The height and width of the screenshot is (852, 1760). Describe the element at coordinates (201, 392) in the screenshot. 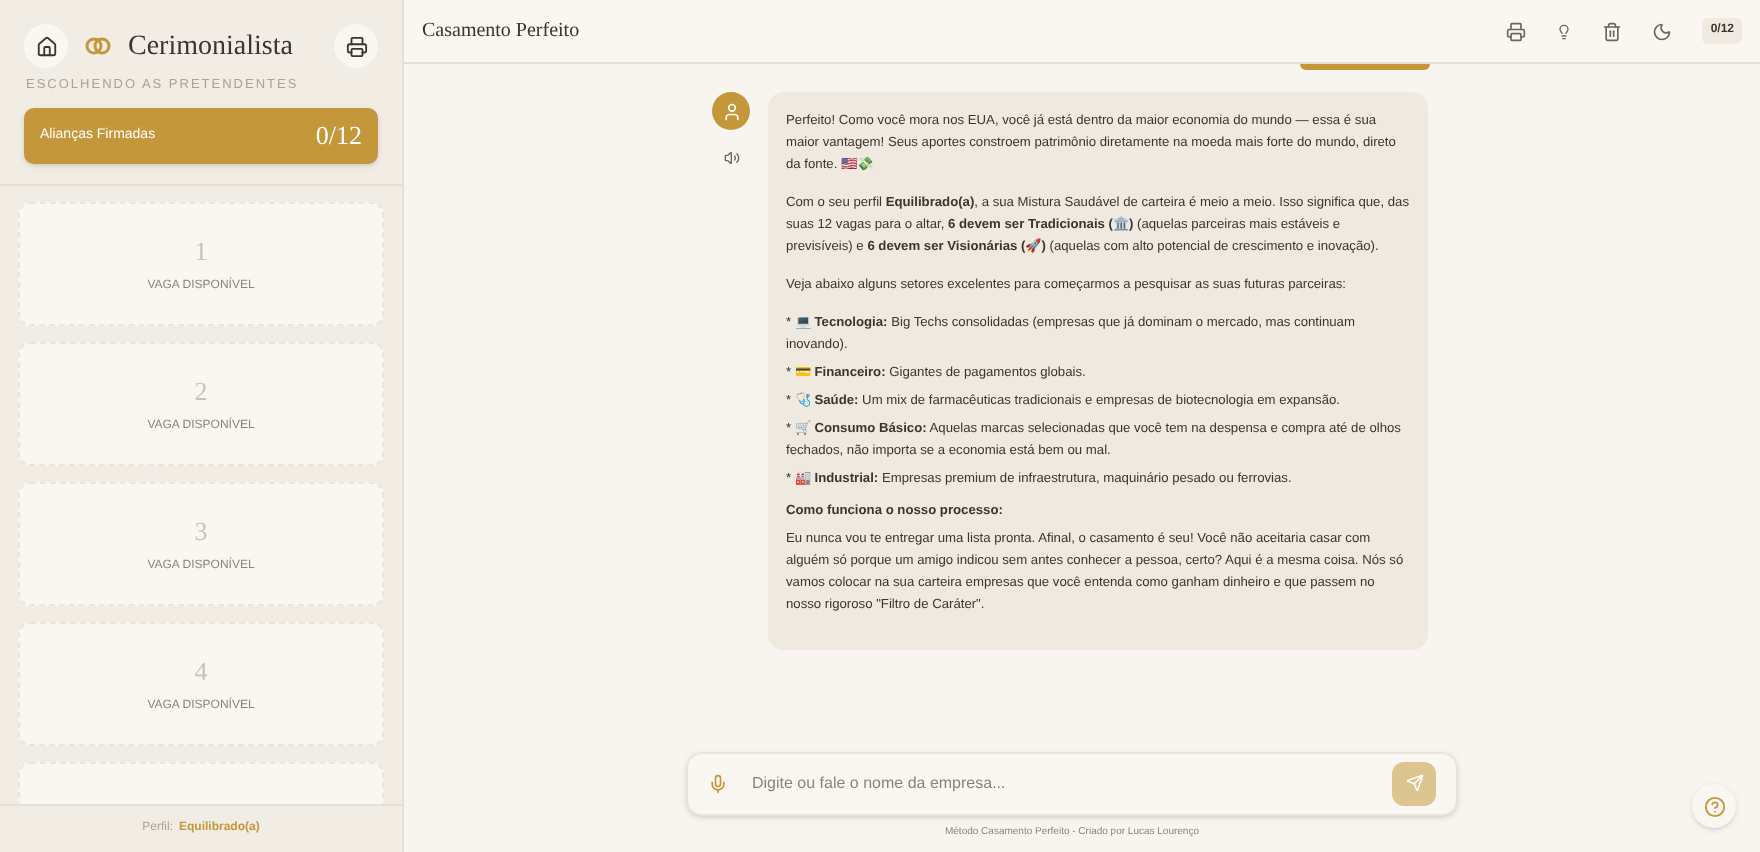

I see `slot-number: 2` at that location.